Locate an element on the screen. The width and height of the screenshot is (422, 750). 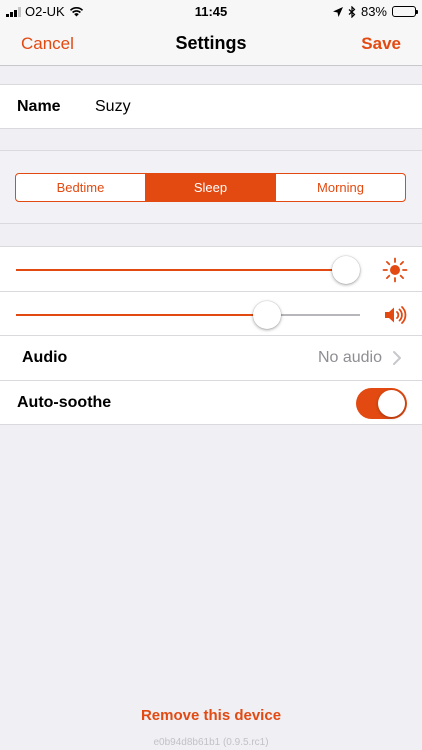
segment-sleep: Sleep is located at coordinates (210, 187).